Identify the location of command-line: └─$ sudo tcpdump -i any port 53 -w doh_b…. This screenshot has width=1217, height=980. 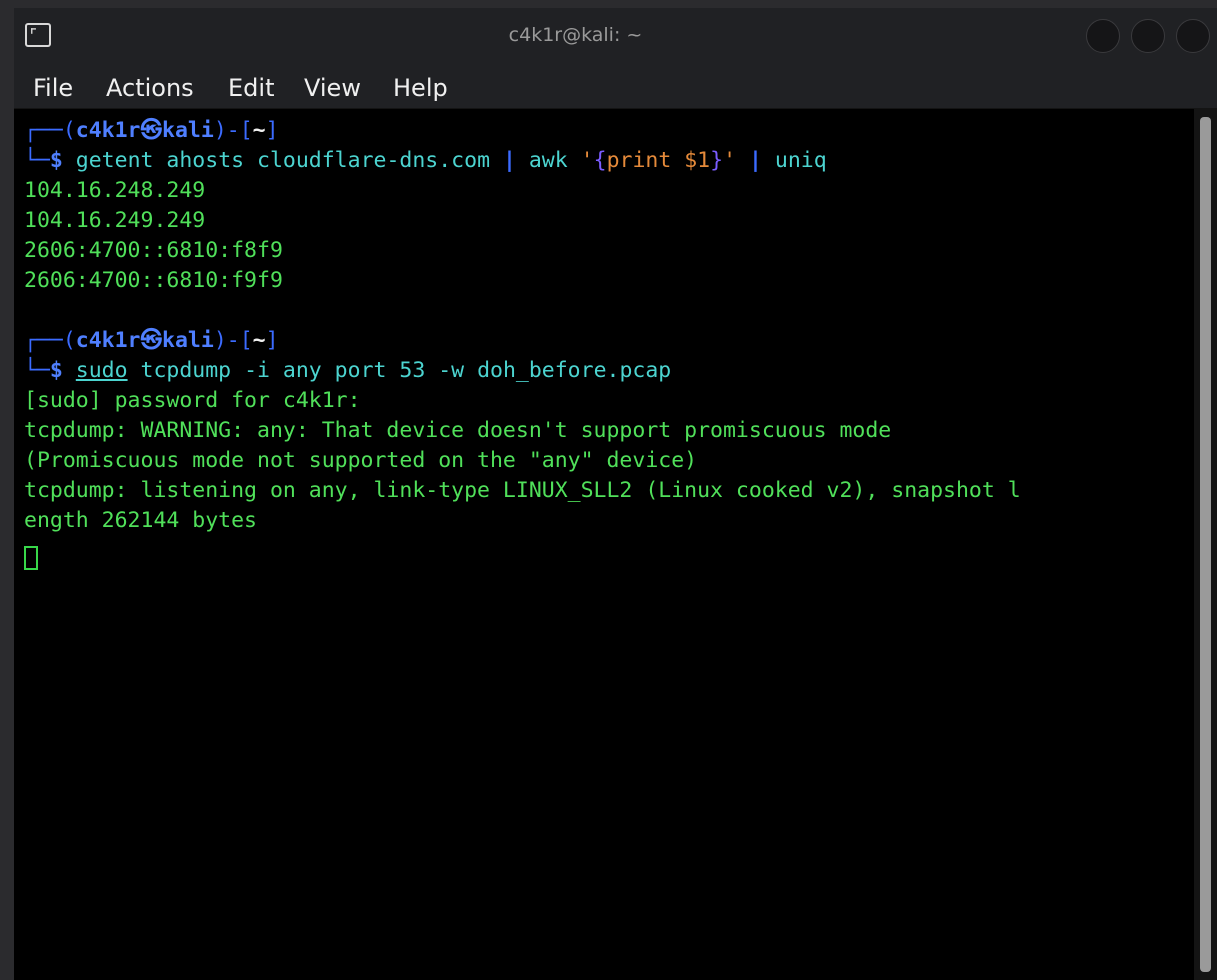
(348, 370).